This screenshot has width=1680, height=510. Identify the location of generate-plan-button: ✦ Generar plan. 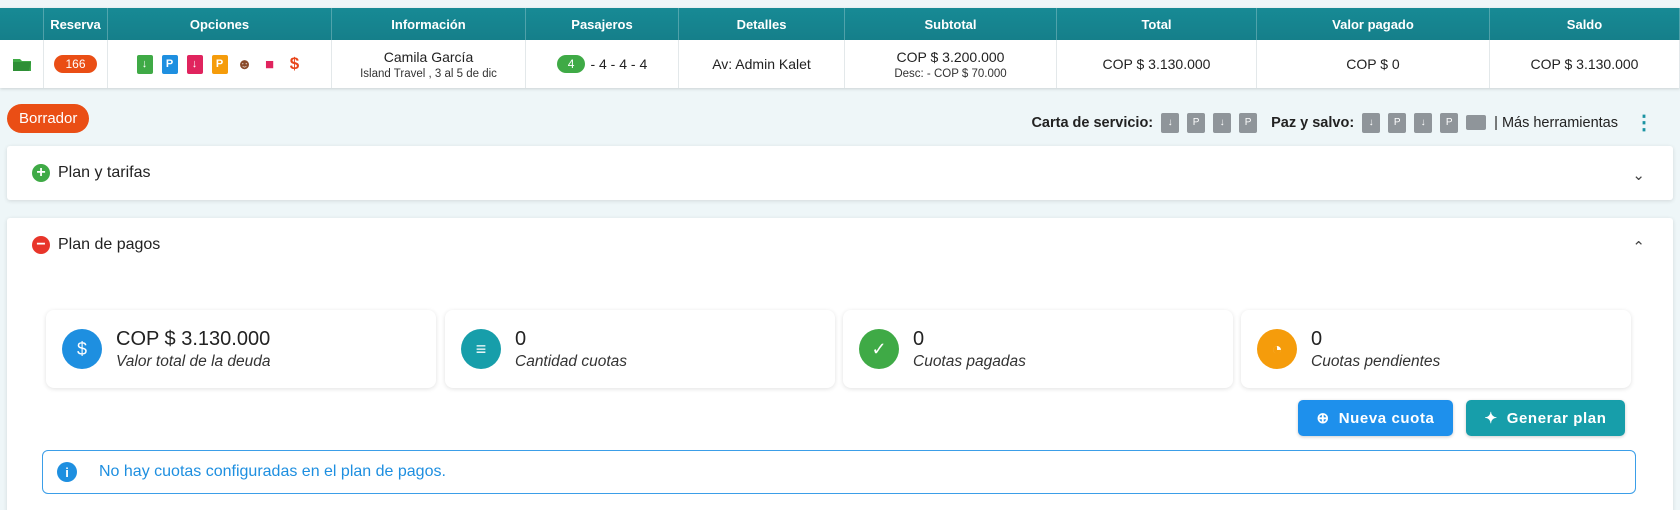
(1545, 418).